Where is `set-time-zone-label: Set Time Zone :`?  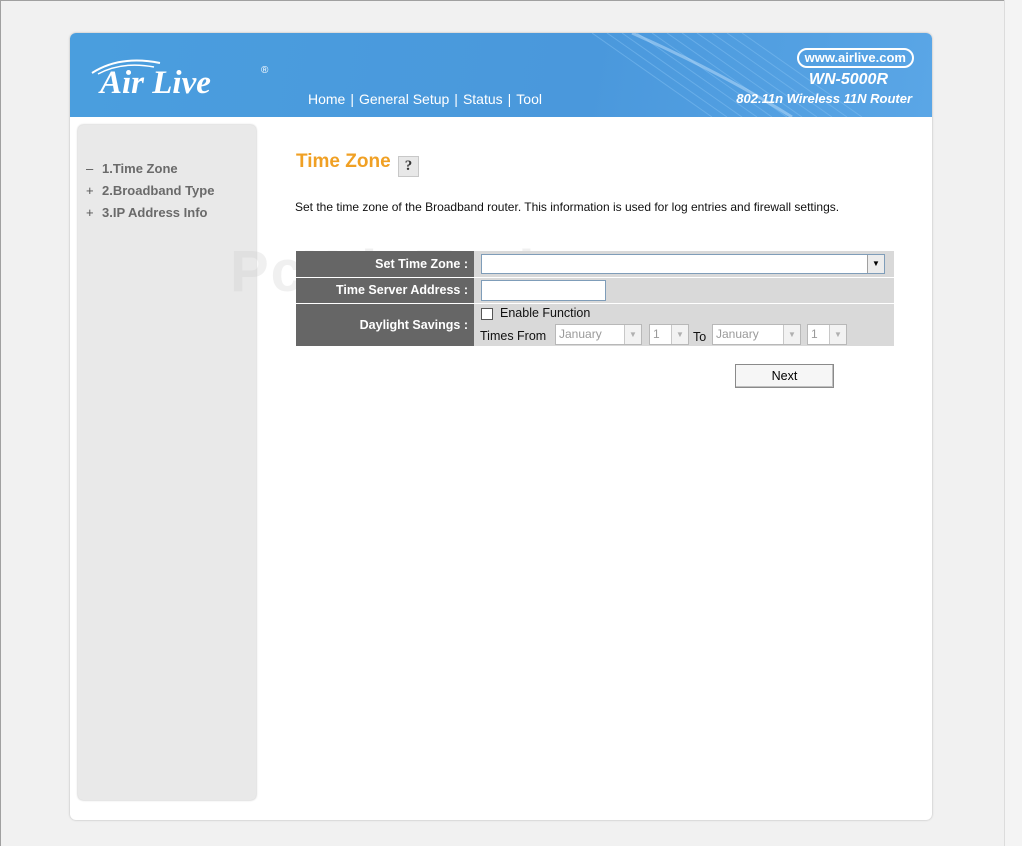
set-time-zone-label: Set Time Zone : is located at coordinates (385, 264).